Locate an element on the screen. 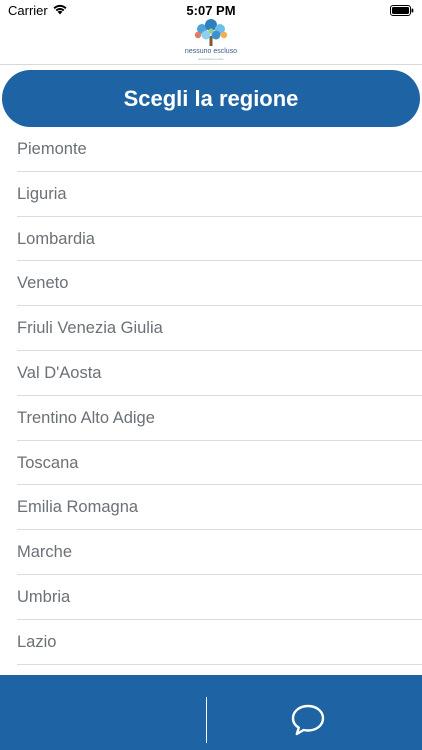 This screenshot has width=422, height=750. region-item-toscana: Toscana is located at coordinates (211, 463).